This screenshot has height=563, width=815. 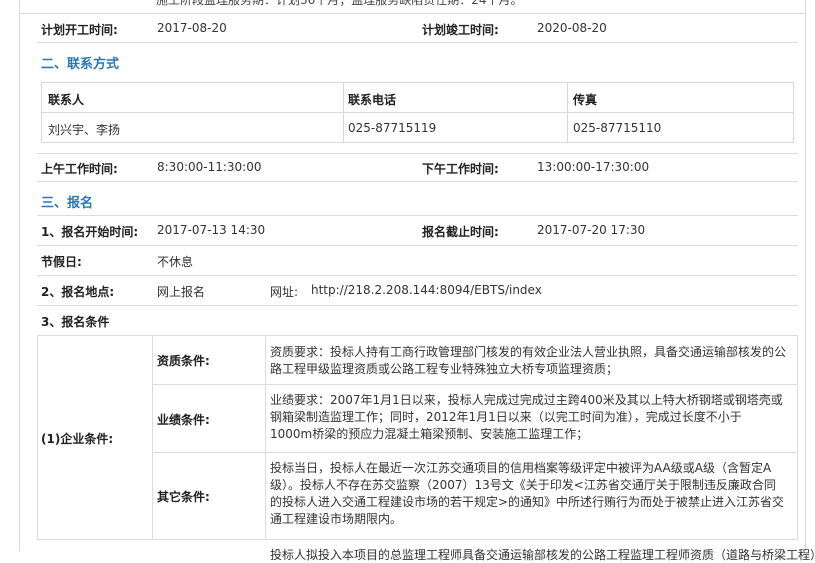 What do you see at coordinates (339, 3) in the screenshot?
I see `clipped-top-text: 施工阶段监理服务期：计划36个月；监理服务缺陷责任期：24个月。` at bounding box center [339, 3].